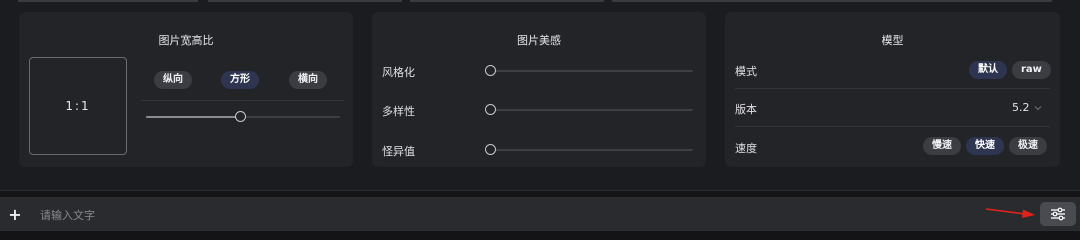  I want to click on variety-slider-knob, so click(490, 109).